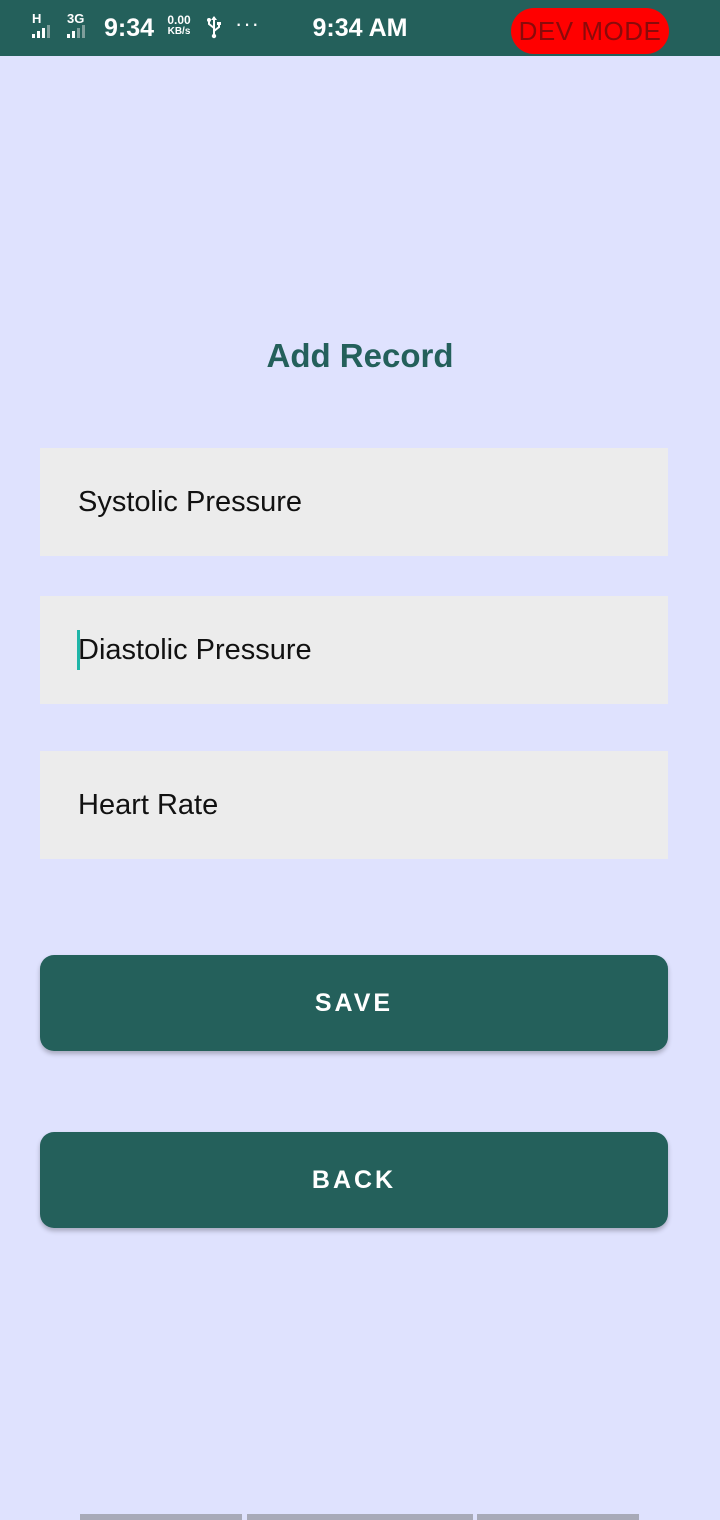  I want to click on systolic-pressure-field: Systolic Pressure, so click(354, 502).